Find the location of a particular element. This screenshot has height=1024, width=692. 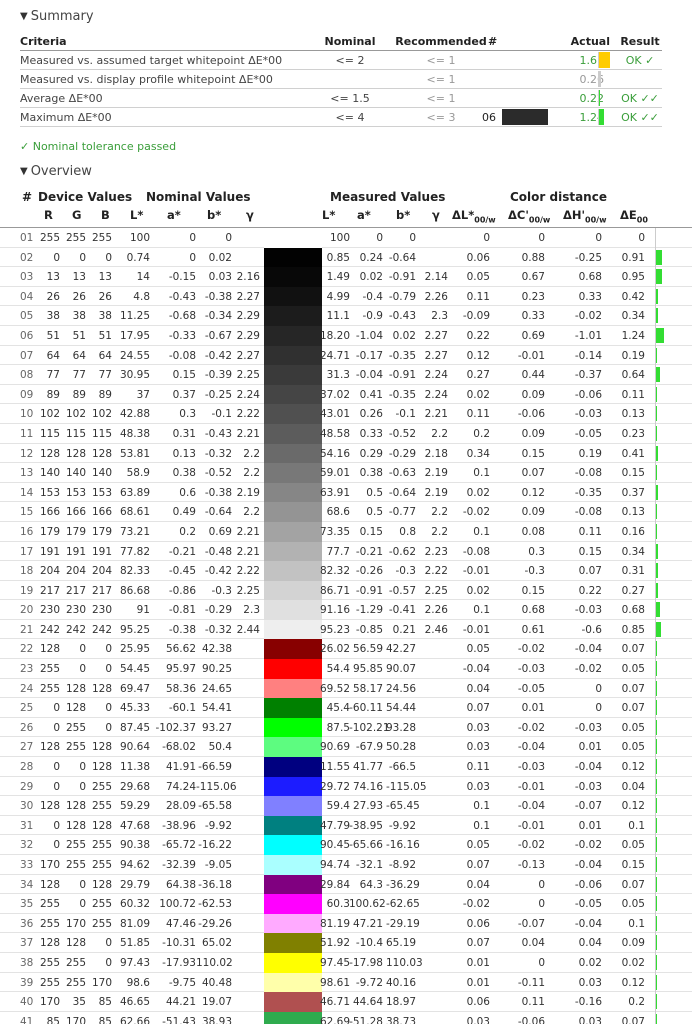

row-number: 29 is located at coordinates (27, 786).